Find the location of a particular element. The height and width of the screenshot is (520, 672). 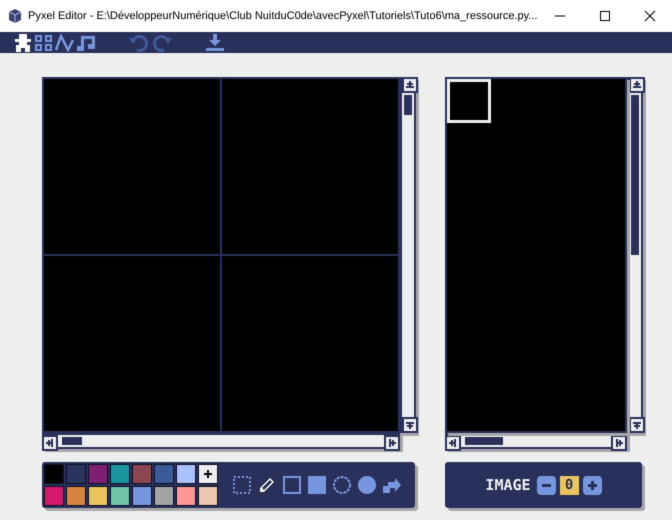

editor-tab is located at coordinates (23, 43).